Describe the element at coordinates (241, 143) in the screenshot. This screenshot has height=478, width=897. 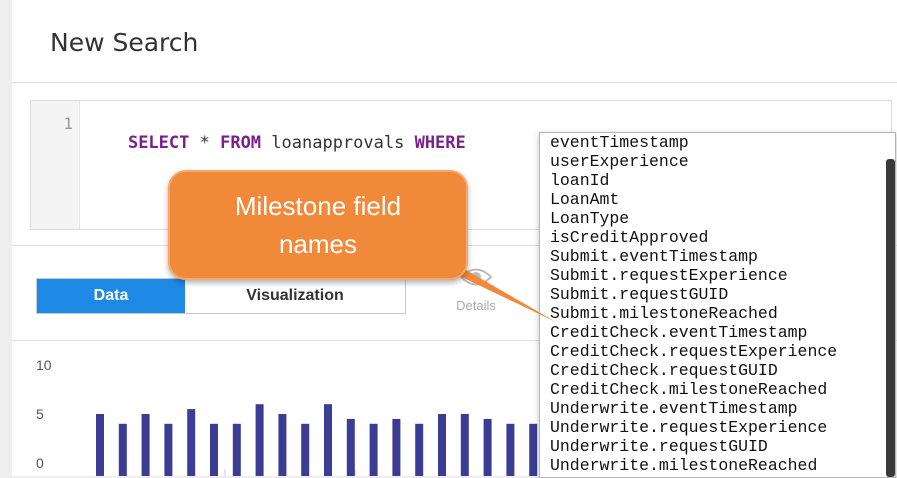
I see `query-token: FROM` at that location.